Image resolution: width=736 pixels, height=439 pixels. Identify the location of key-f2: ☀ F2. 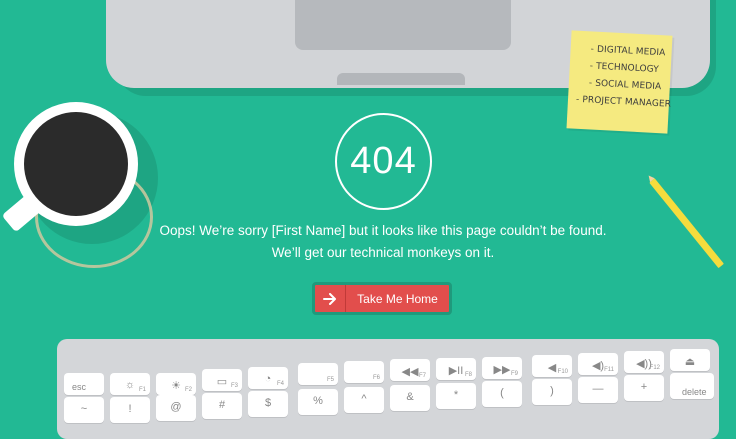
(176, 384).